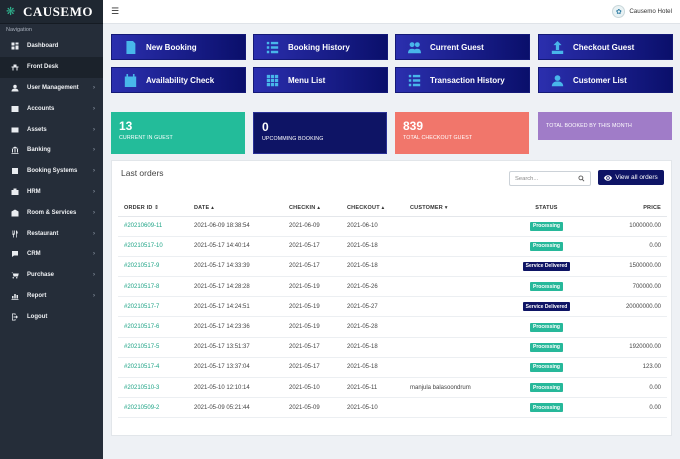 This screenshot has width=680, height=459. What do you see at coordinates (153, 267) in the screenshot?
I see `order-id-link: #20210517-9` at bounding box center [153, 267].